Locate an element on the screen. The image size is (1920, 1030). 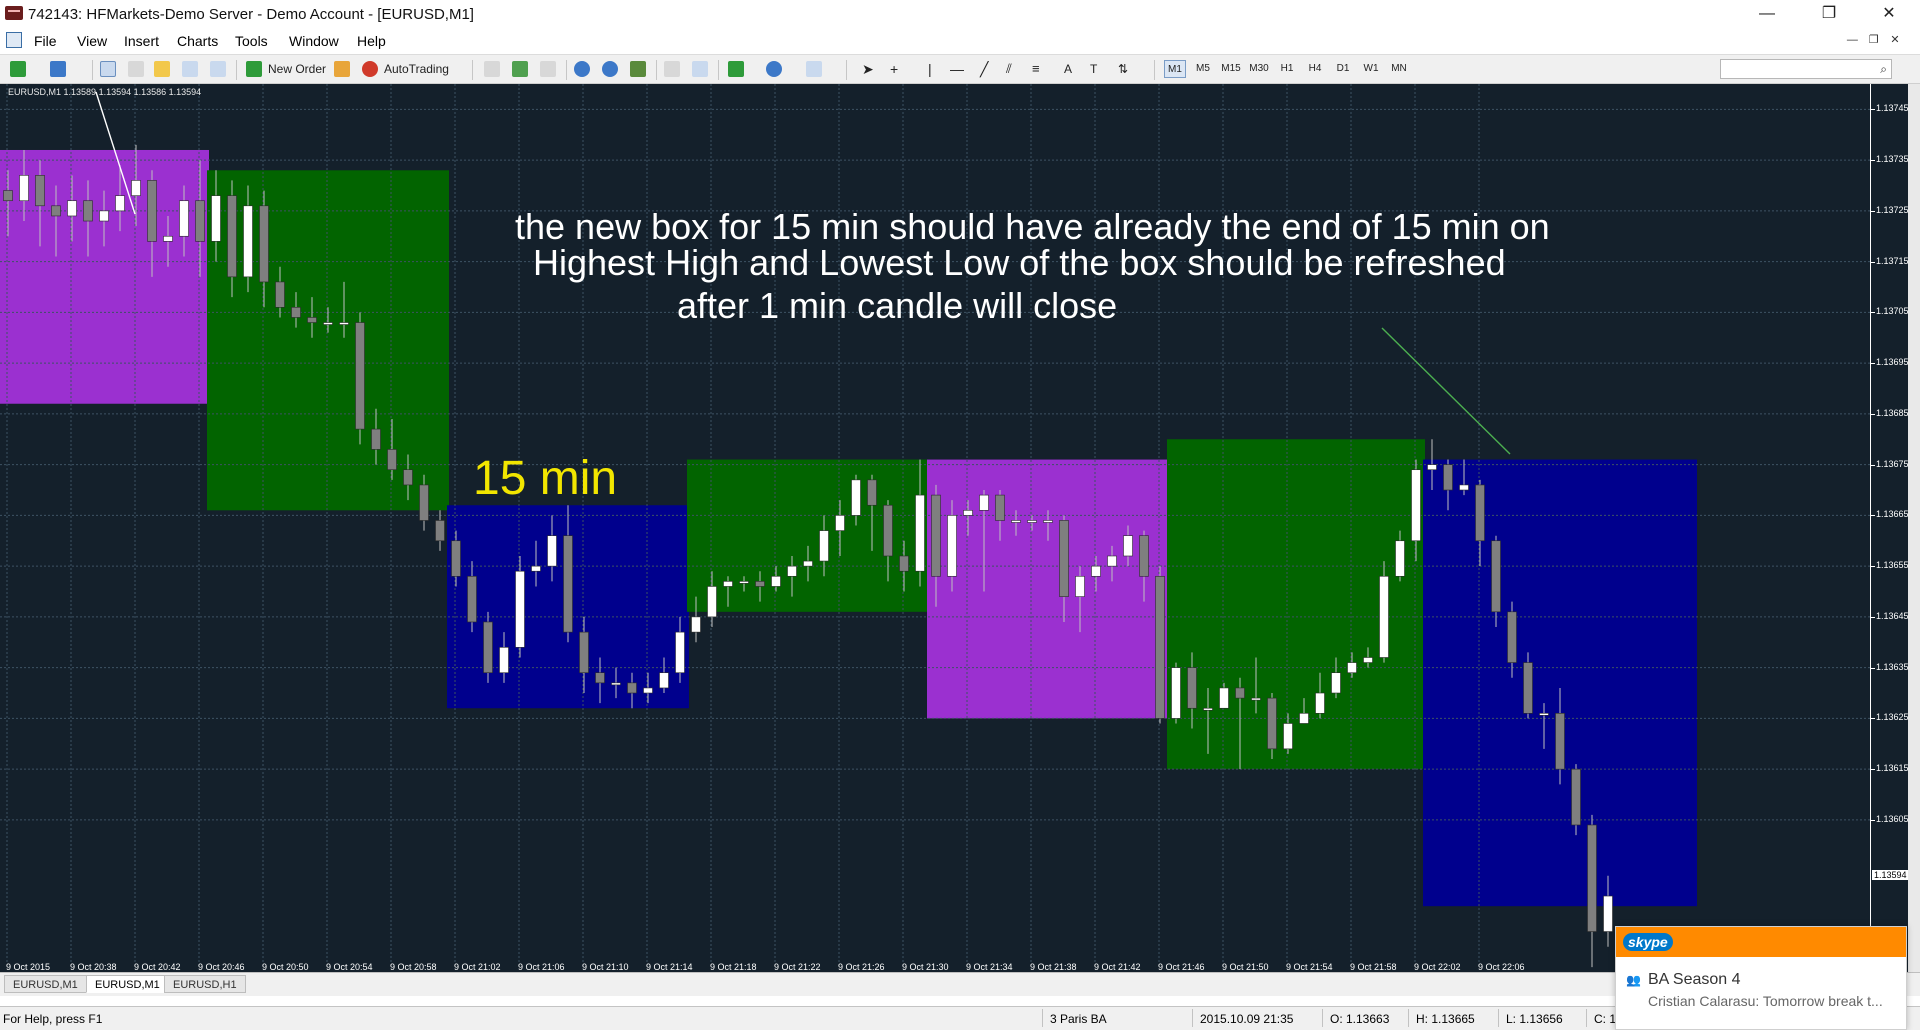
autotrading-button: AutoTrading is located at coordinates (416, 69).